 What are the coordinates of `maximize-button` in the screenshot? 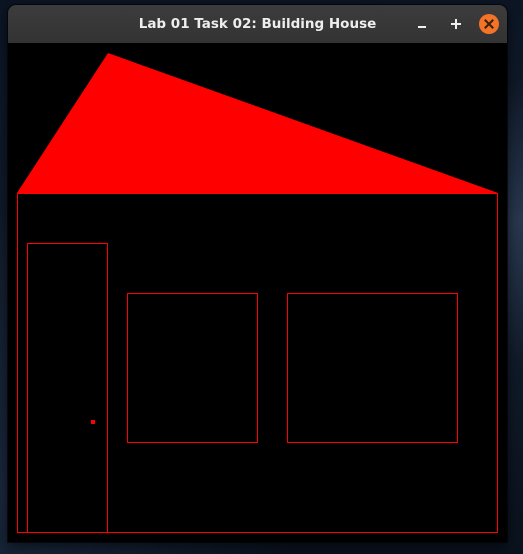 It's located at (456, 24).